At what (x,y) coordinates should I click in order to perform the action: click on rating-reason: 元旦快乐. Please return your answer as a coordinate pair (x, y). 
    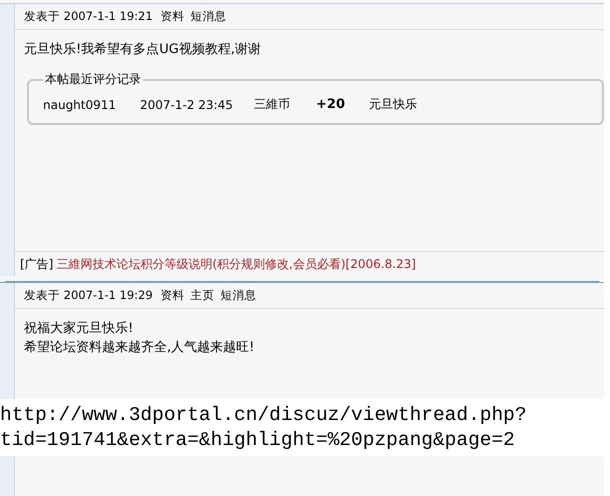
    Looking at the image, I should click on (393, 104).